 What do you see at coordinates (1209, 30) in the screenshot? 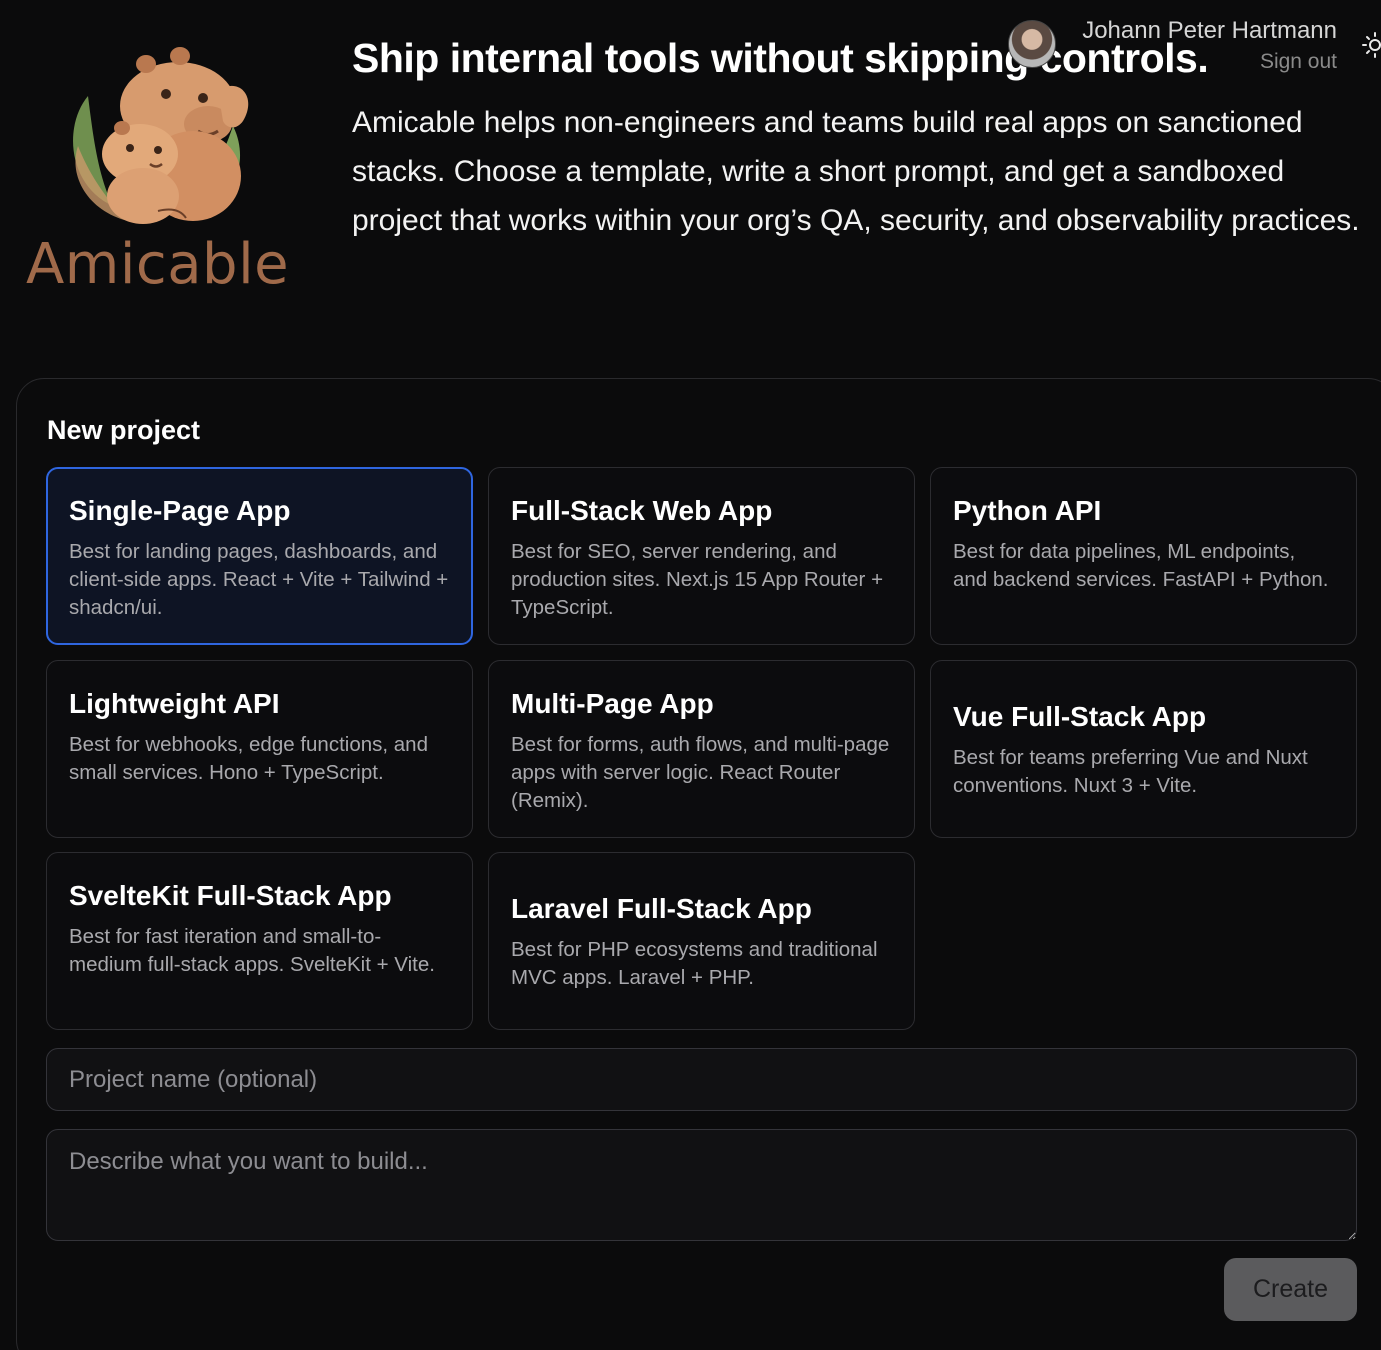
I see `user-name: Johann Peter Hartmann` at bounding box center [1209, 30].